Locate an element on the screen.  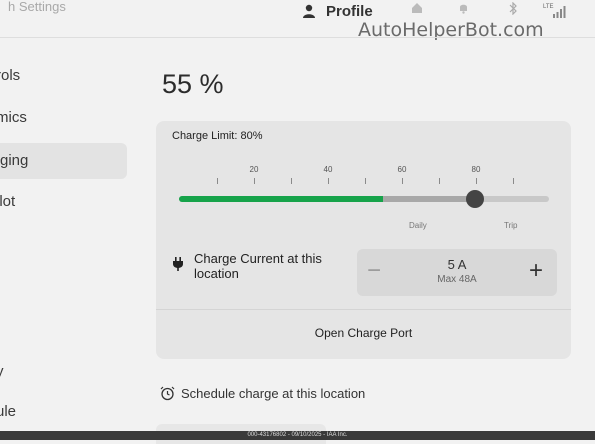
tick-label-40: 40 is located at coordinates (328, 169).